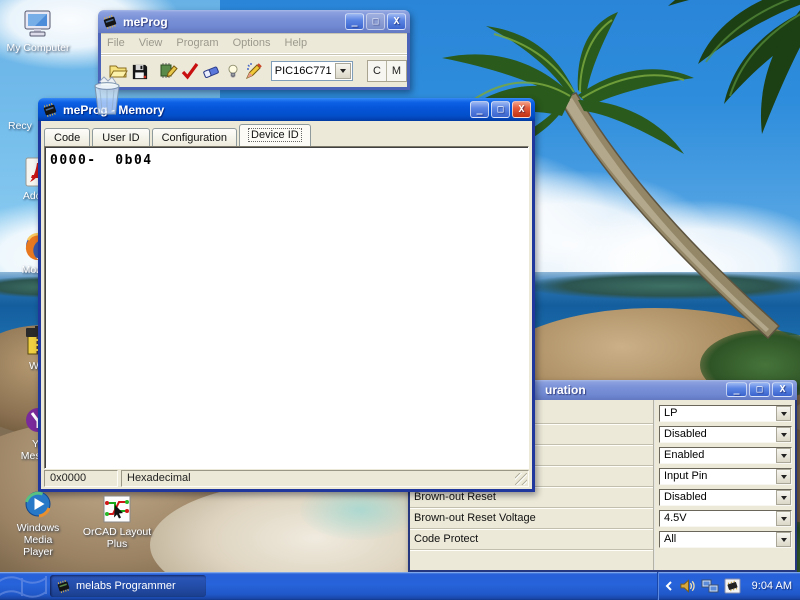 The height and width of the screenshot is (600, 800). Describe the element at coordinates (669, 586) in the screenshot. I see `collapse-chevron-icon` at that location.